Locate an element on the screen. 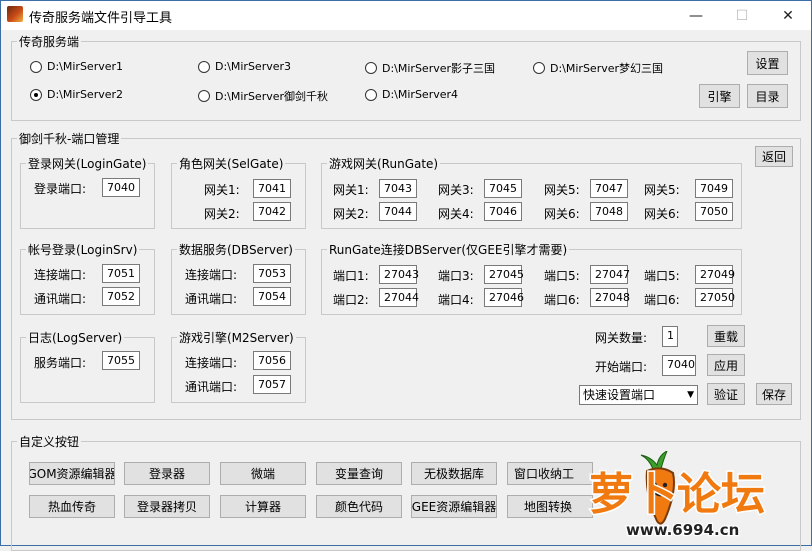 This screenshot has width=812, height=551. gate-count-input: 1 is located at coordinates (670, 336).